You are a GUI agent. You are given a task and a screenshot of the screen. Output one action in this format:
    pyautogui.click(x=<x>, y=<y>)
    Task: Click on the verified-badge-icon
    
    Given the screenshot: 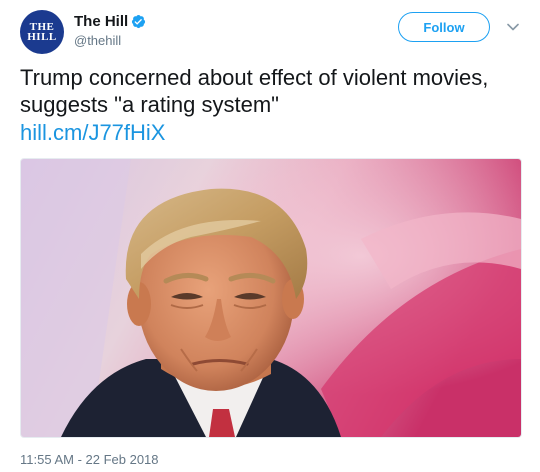 What is the action you would take?
    pyautogui.click(x=139, y=21)
    